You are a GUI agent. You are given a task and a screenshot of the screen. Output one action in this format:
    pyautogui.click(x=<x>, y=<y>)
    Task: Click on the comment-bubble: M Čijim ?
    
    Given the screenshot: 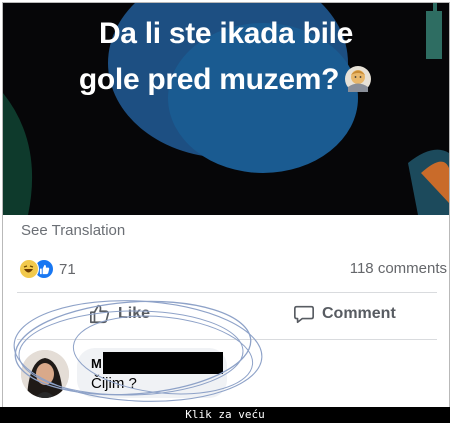 What is the action you would take?
    pyautogui.click(x=152, y=373)
    